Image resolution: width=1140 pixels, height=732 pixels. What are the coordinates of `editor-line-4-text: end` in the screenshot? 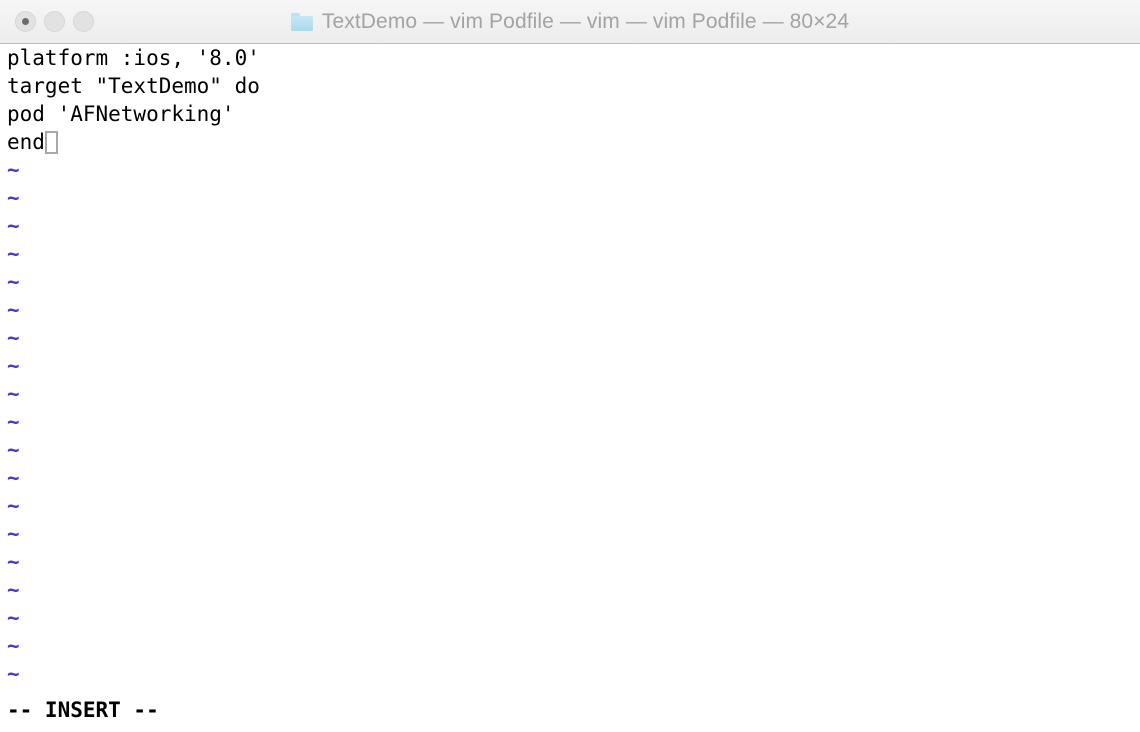 It's located at (26, 142).